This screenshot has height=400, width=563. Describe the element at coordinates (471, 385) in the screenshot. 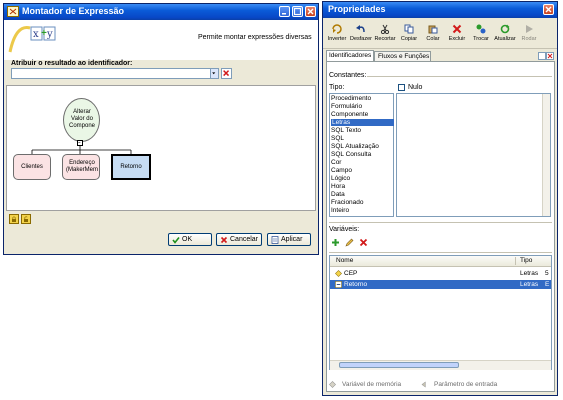

I see `legend-input-param: Parâmetro de entrada` at that location.